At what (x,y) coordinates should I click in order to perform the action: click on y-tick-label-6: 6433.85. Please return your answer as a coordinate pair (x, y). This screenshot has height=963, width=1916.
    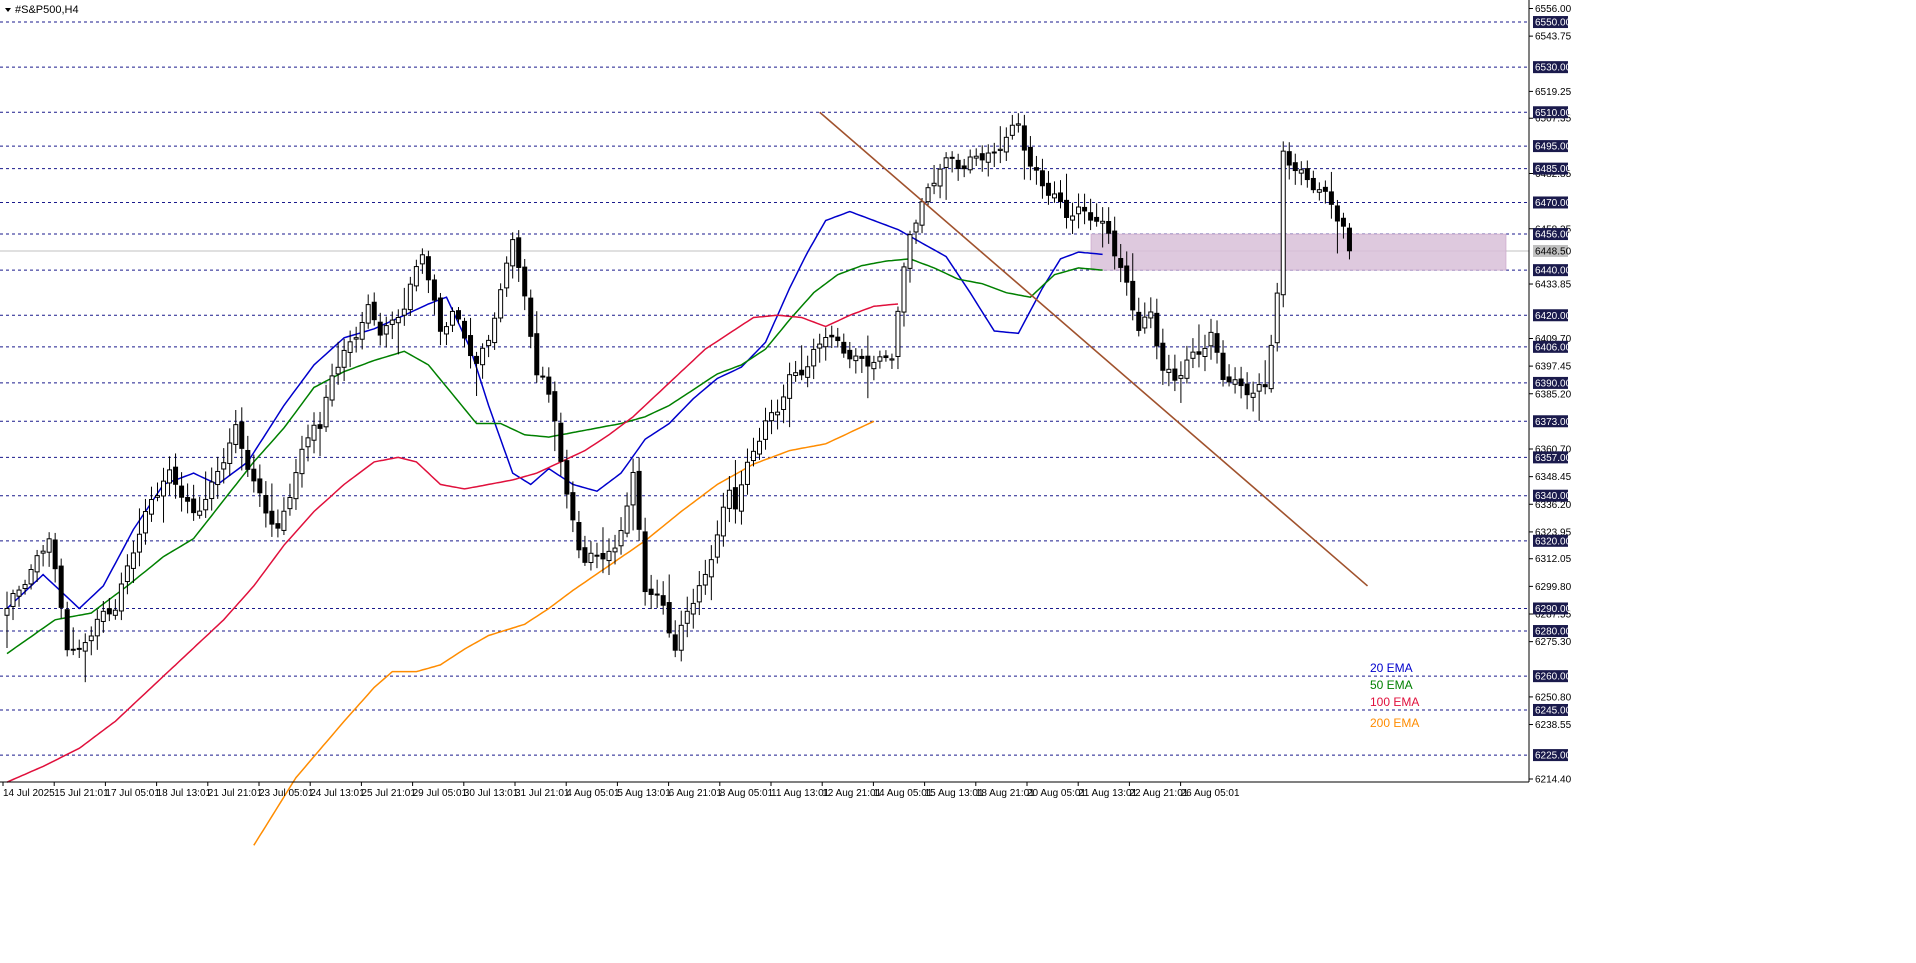
    Looking at the image, I should click on (1553, 285).